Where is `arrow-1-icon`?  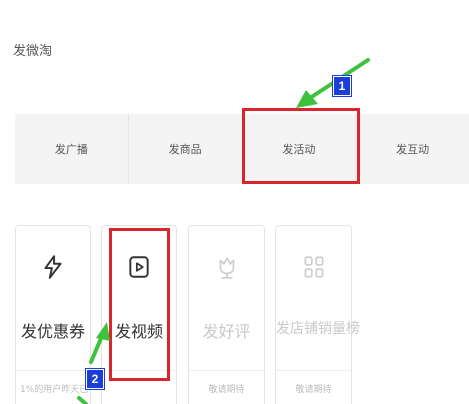
arrow-1-icon is located at coordinates (333, 83).